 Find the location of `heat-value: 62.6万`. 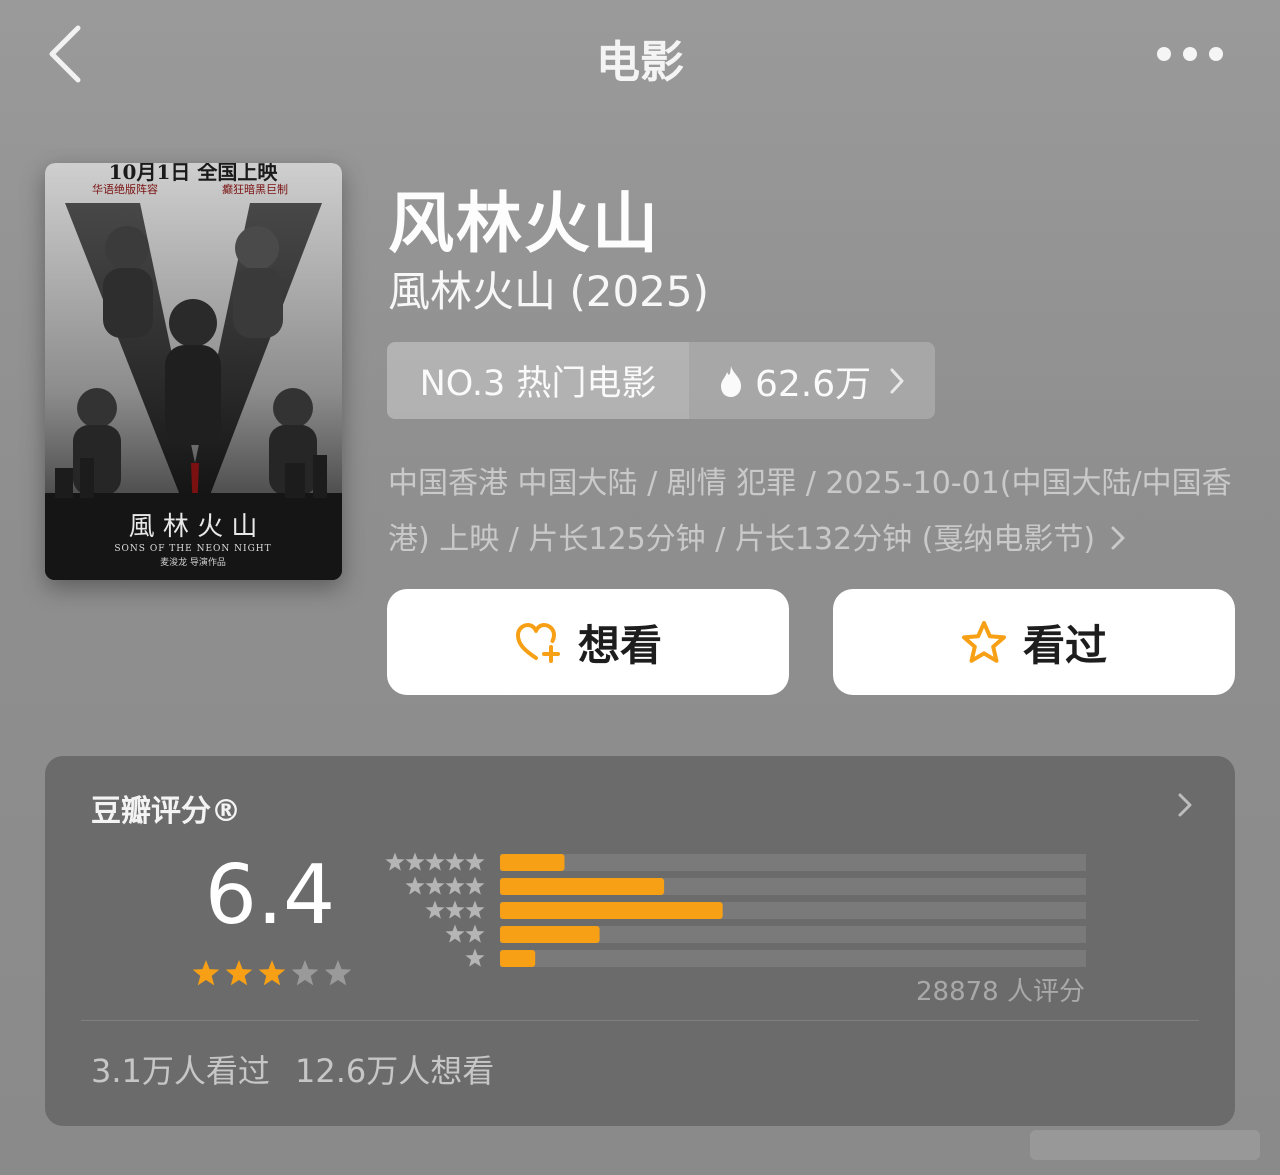

heat-value: 62.6万 is located at coordinates (813, 384).